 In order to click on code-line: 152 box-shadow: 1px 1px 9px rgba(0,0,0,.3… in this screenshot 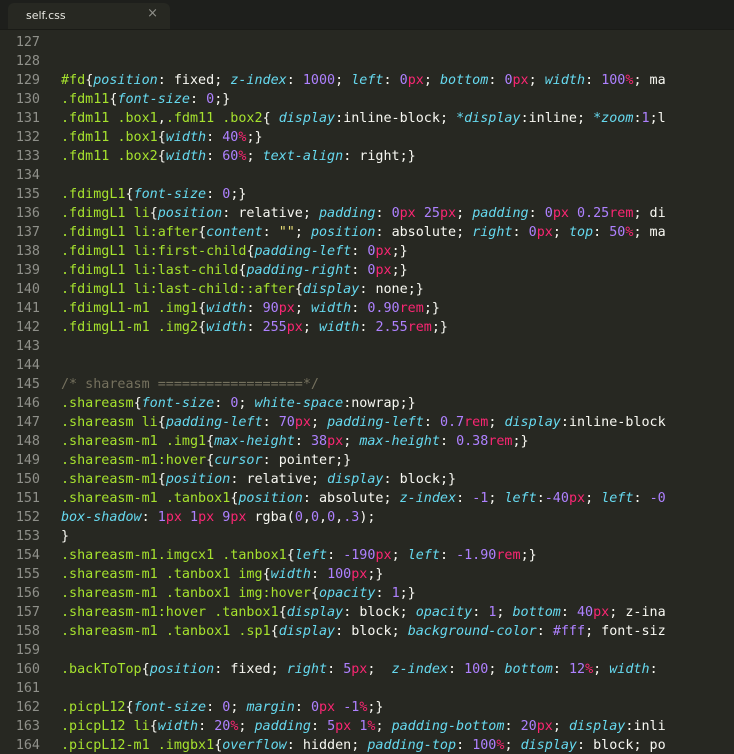, I will do `click(367, 517)`.